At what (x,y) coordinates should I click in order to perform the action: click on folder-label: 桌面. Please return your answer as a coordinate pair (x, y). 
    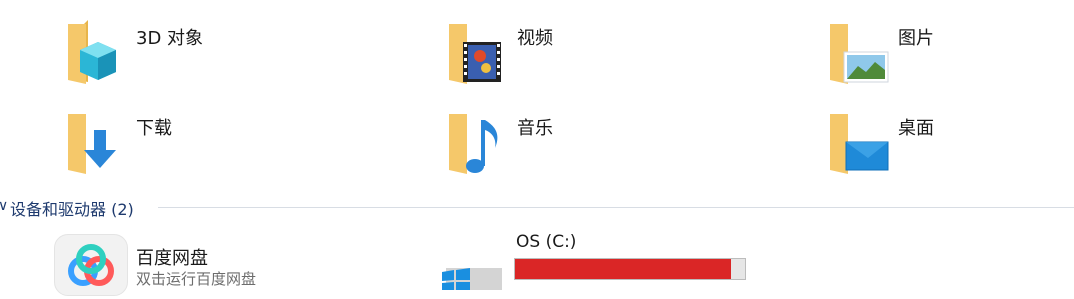
    Looking at the image, I should click on (916, 128).